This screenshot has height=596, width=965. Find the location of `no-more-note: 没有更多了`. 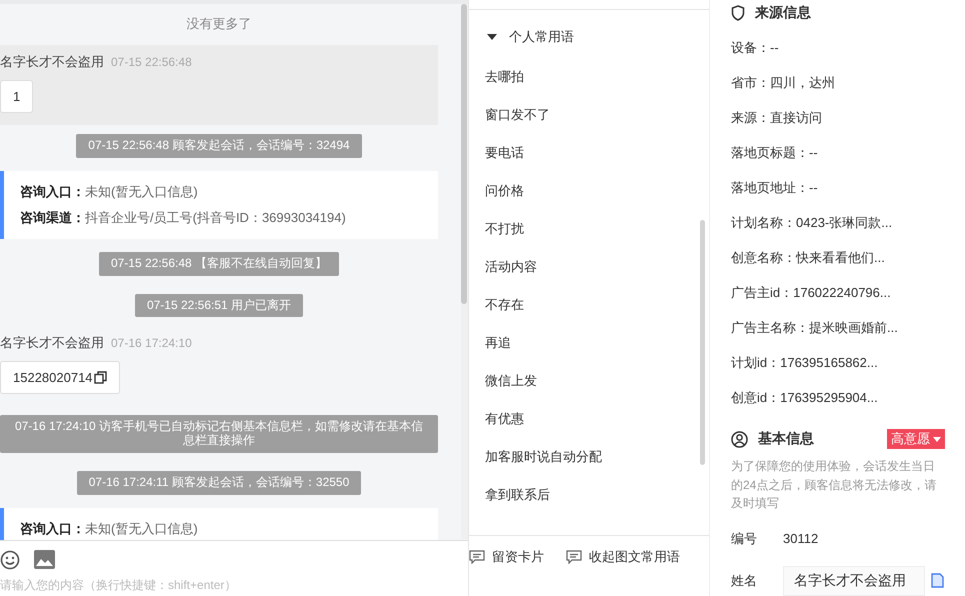

no-more-note: 没有更多了 is located at coordinates (219, 24).